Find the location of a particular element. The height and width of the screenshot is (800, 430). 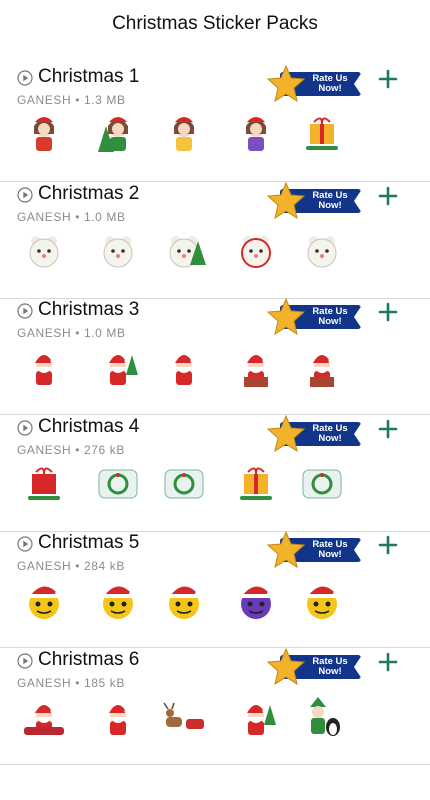

wreath-card-sticker is located at coordinates (184, 484).